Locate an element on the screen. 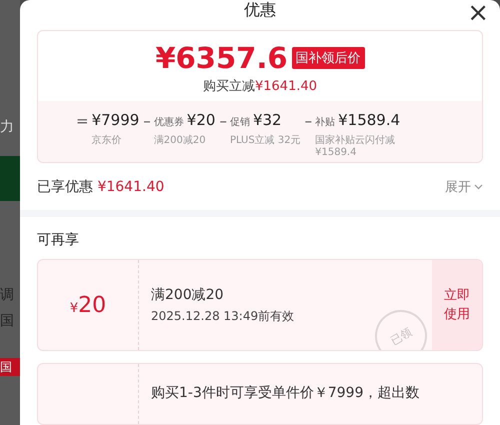  saving-text: 购买立减¥1641.40 is located at coordinates (260, 86).